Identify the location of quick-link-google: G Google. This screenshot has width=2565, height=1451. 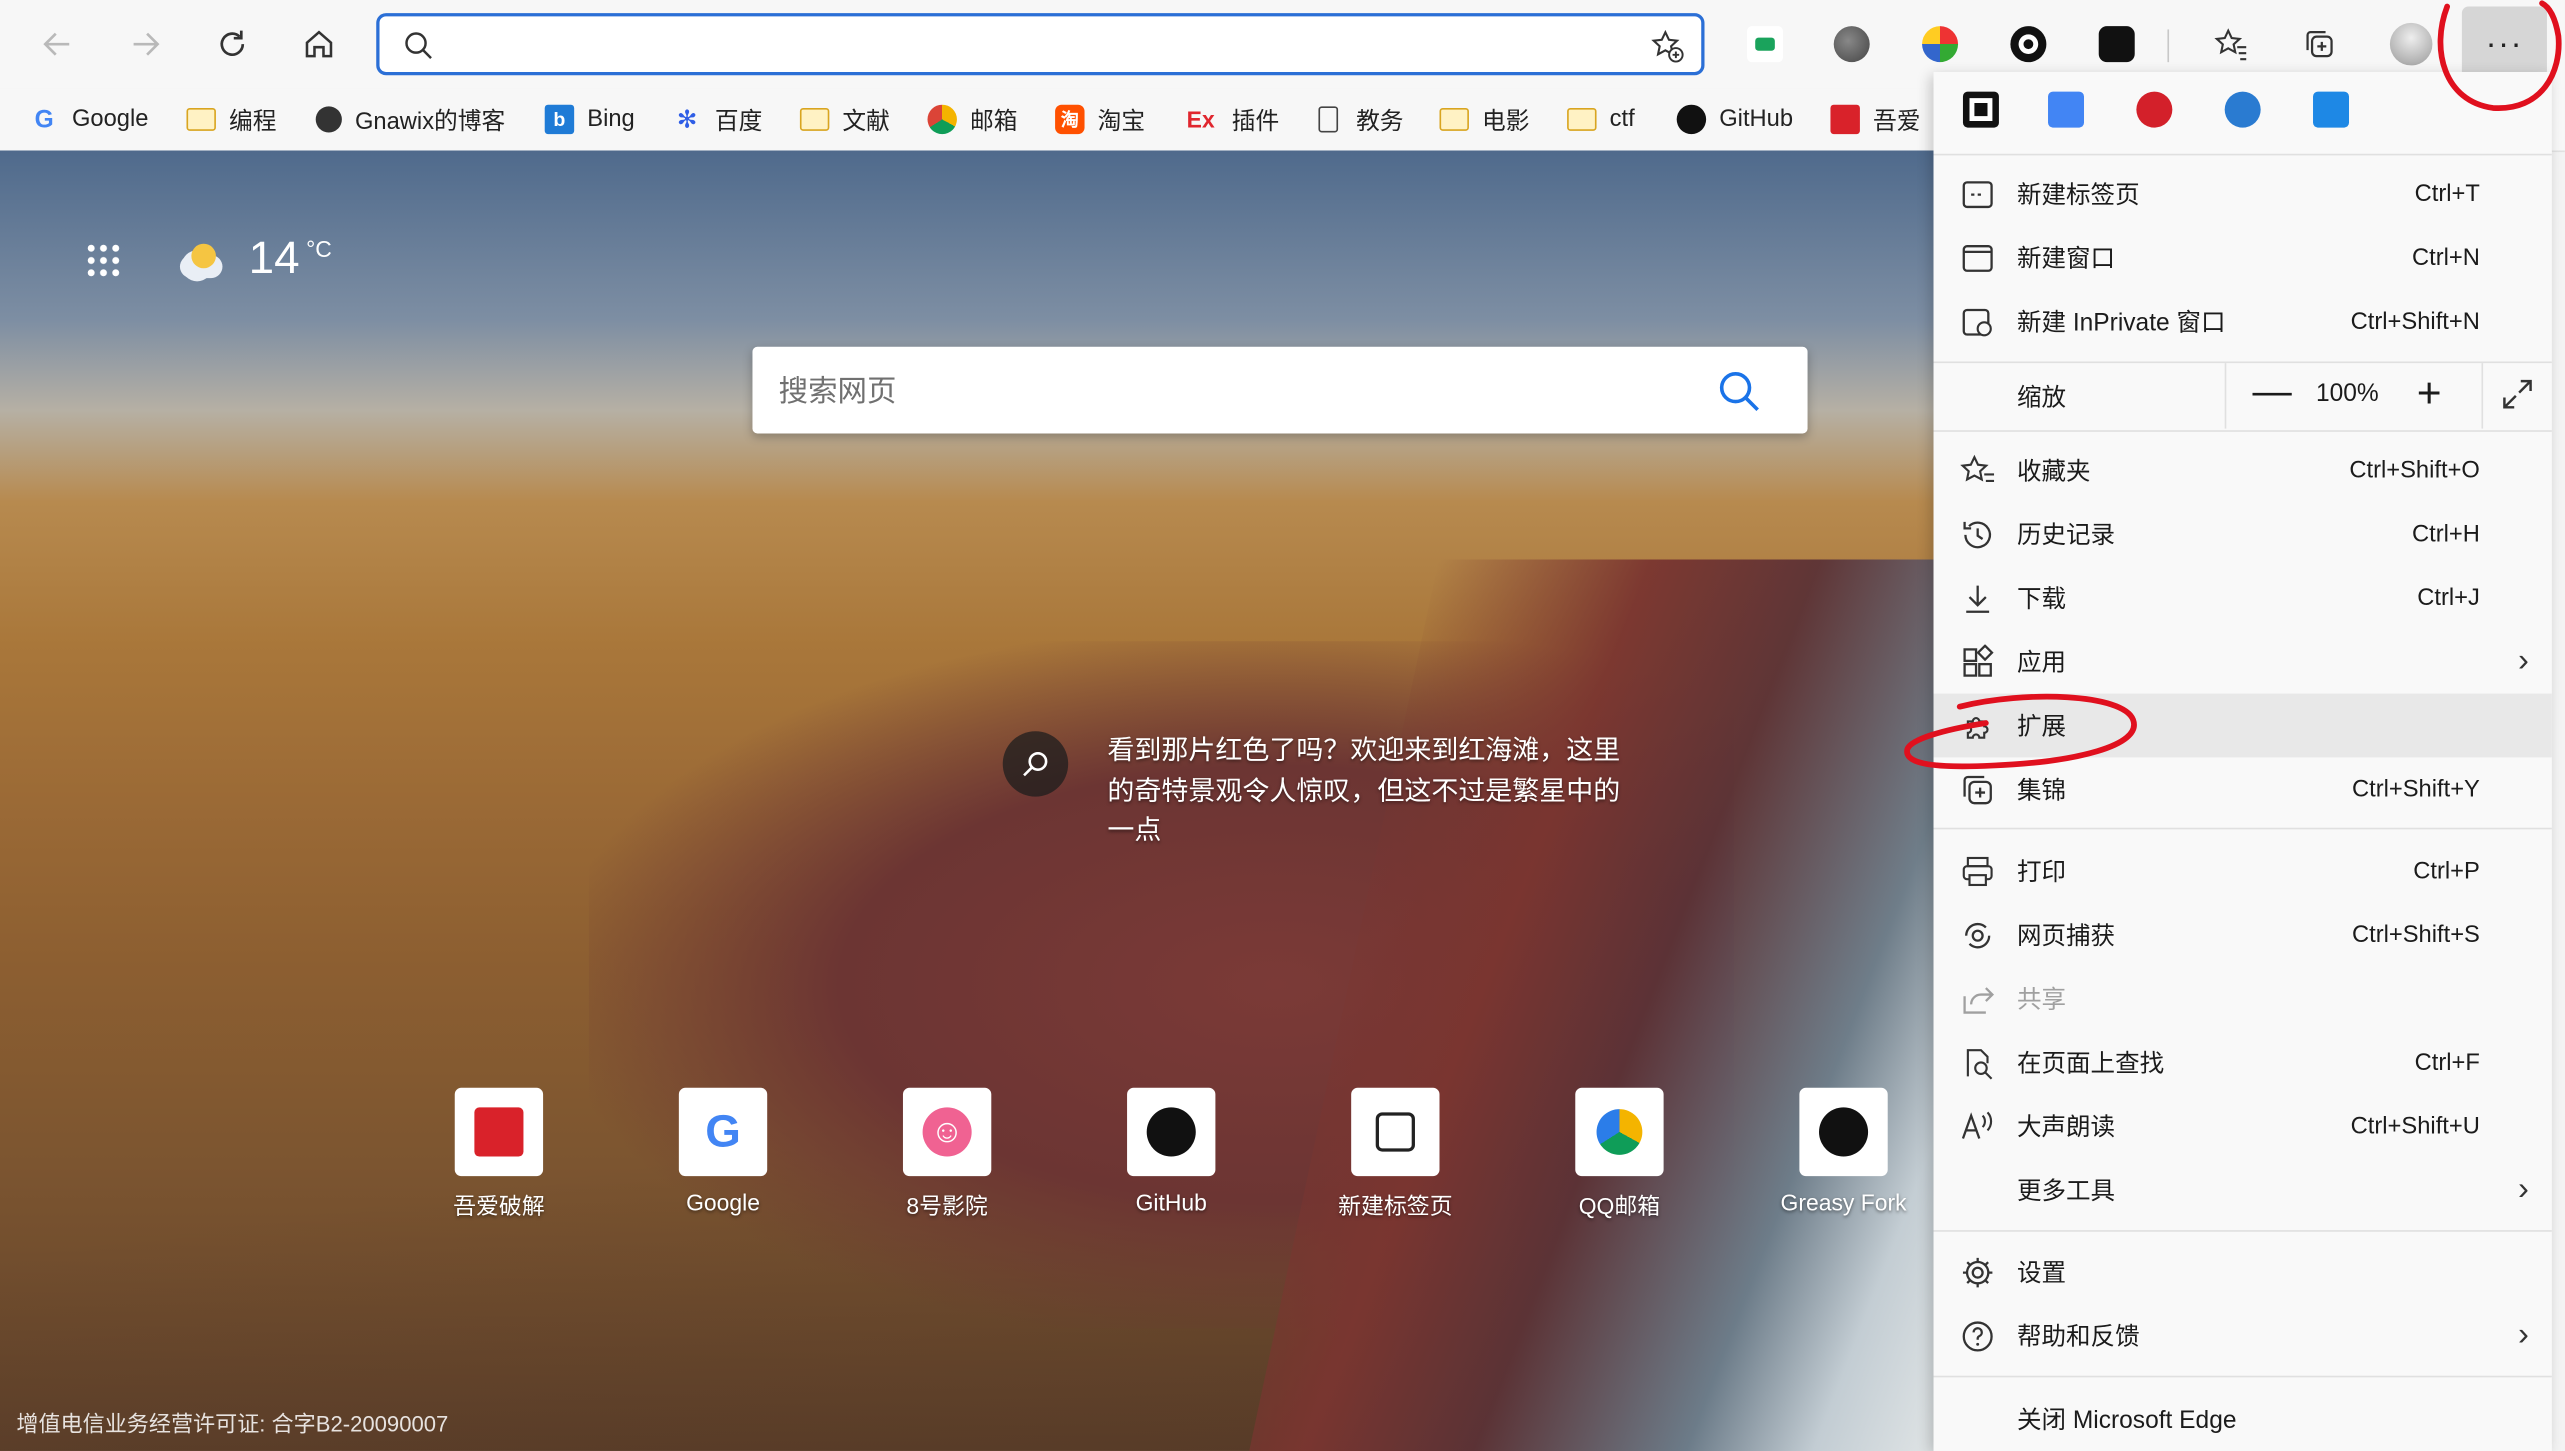
(723, 1151).